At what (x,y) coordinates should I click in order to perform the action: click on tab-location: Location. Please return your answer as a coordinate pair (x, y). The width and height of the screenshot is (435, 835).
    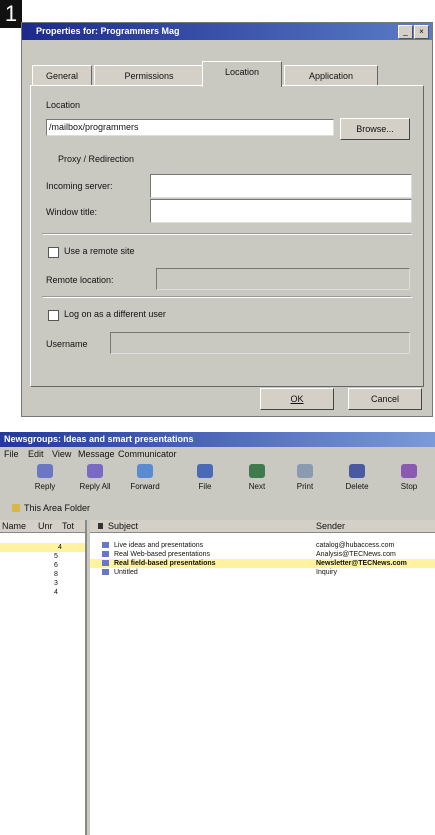
    Looking at the image, I should click on (242, 74).